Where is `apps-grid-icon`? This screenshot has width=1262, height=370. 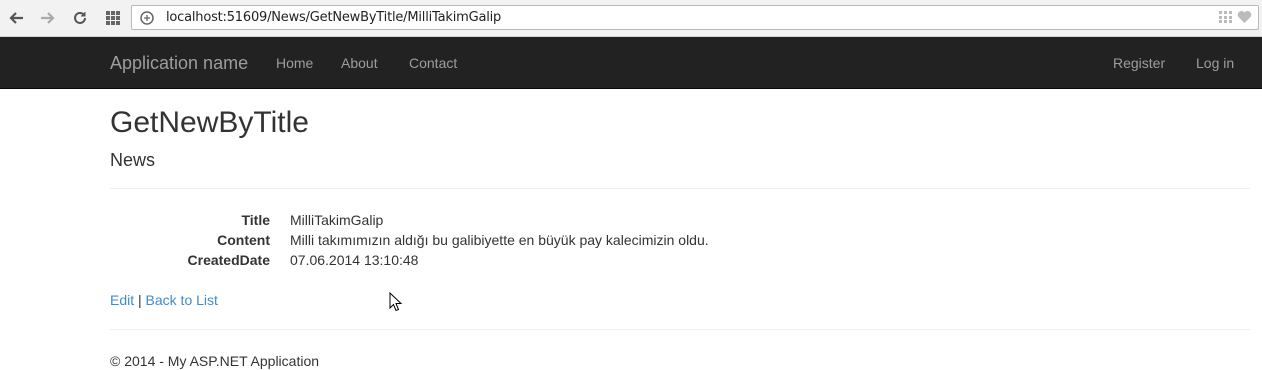
apps-grid-icon is located at coordinates (113, 18).